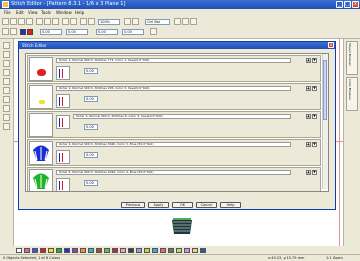  What do you see at coordinates (73, 21) in the screenshot?
I see `redo-button` at bounding box center [73, 21].